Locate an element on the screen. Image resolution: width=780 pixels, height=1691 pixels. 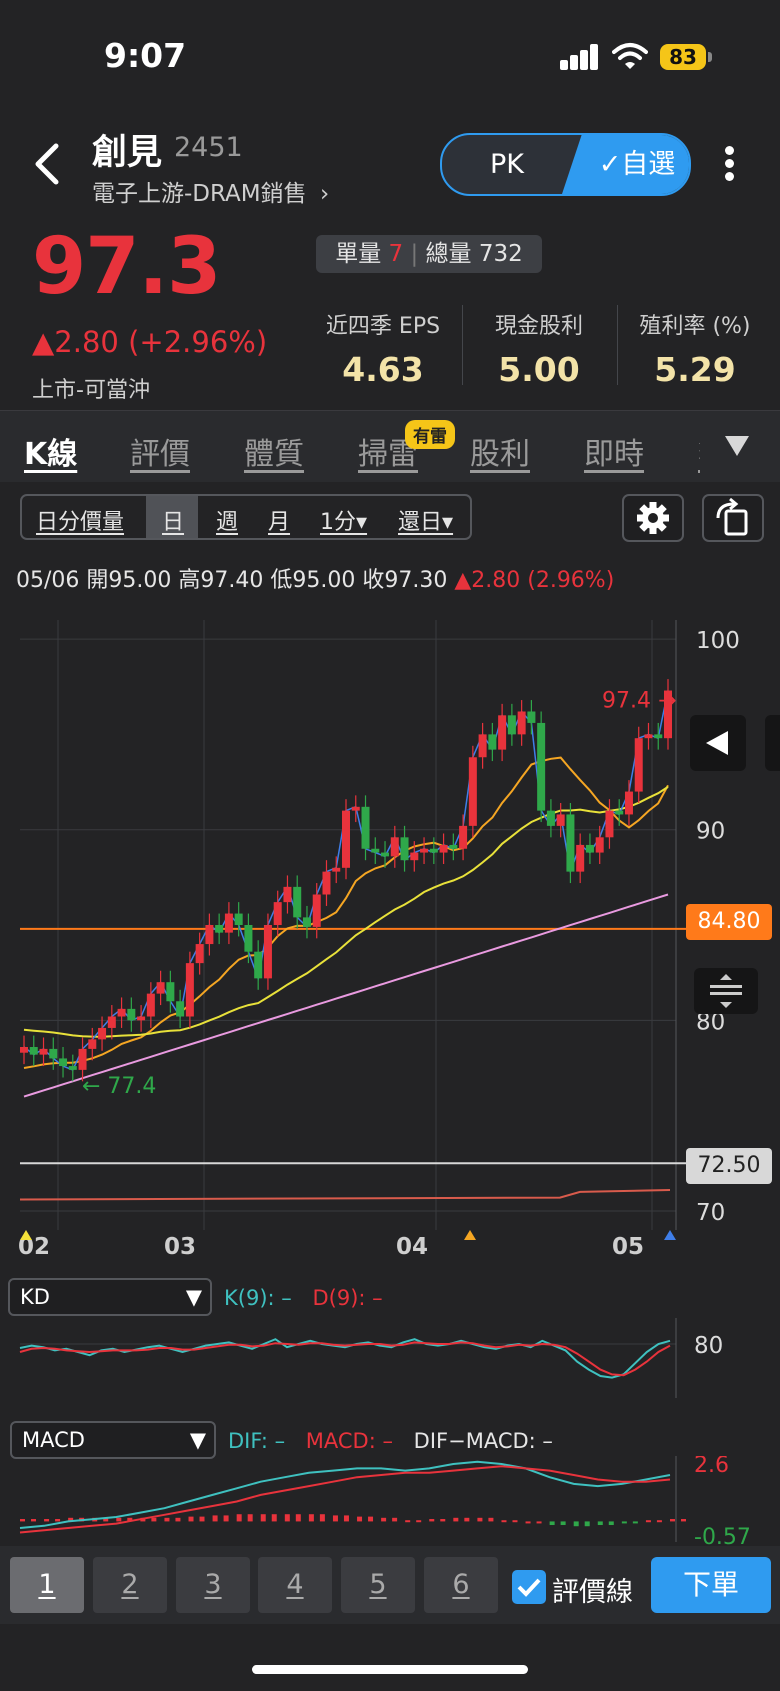
d-value: – is located at coordinates (377, 1298).